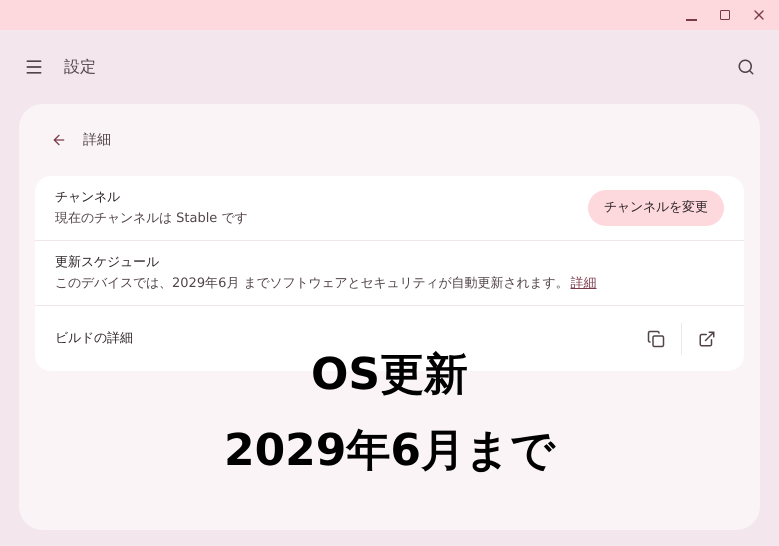 This screenshot has width=779, height=546. I want to click on maximize-icon, so click(725, 15).